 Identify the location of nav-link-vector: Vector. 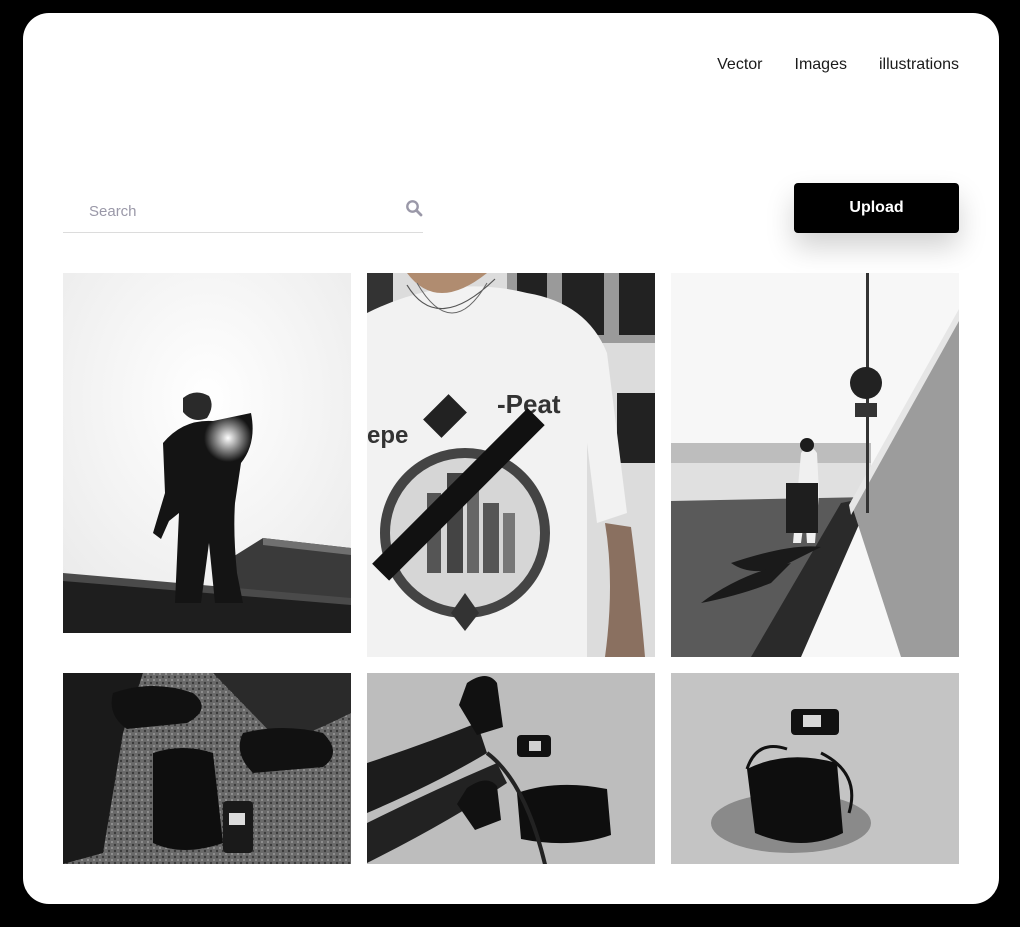
(739, 65).